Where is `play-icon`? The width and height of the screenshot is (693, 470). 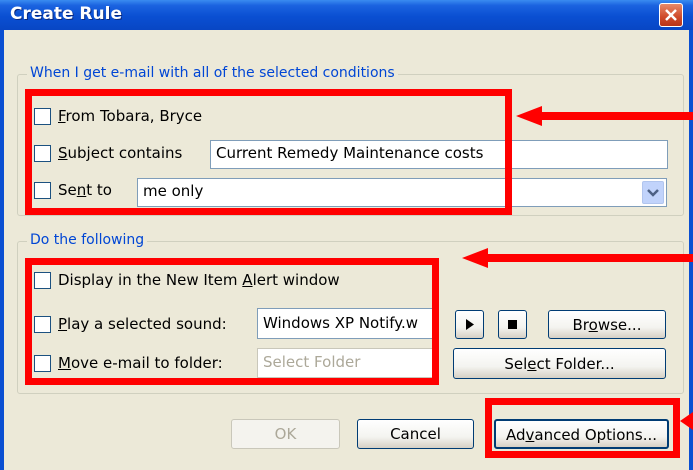 play-icon is located at coordinates (470, 324).